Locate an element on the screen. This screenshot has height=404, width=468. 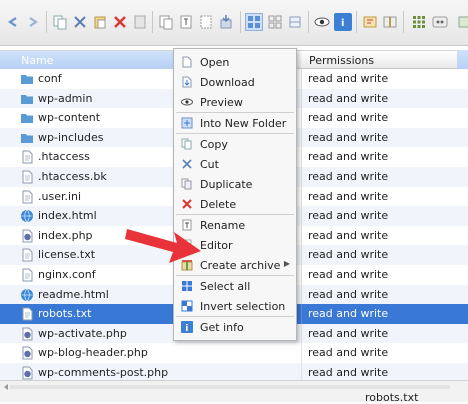
edit-icon is located at coordinates (206, 22).